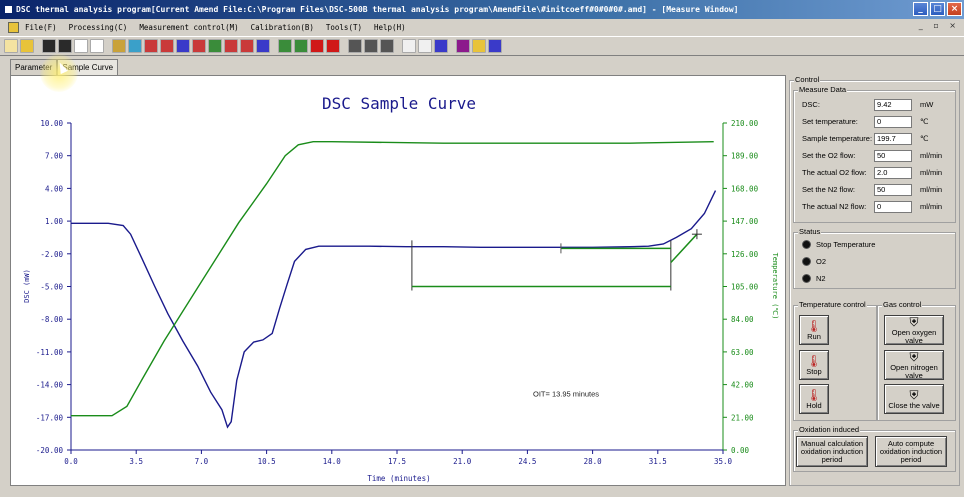  I want to click on menu-help: Help(H), so click(390, 27).